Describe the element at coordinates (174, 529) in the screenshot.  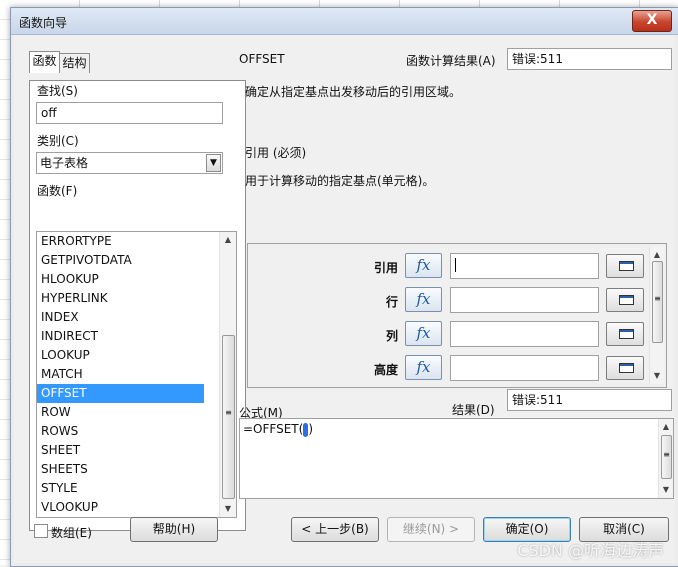
I see `help-button: 帮助(H)` at that location.